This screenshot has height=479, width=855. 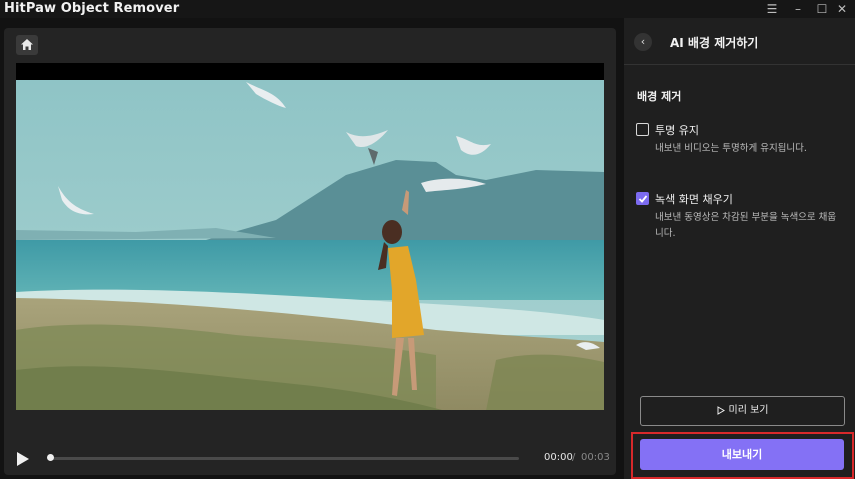 What do you see at coordinates (731, 148) in the screenshot?
I see `keep-transparent-description: 내보낸 비디오는 투명하게 유지됩니다.` at bounding box center [731, 148].